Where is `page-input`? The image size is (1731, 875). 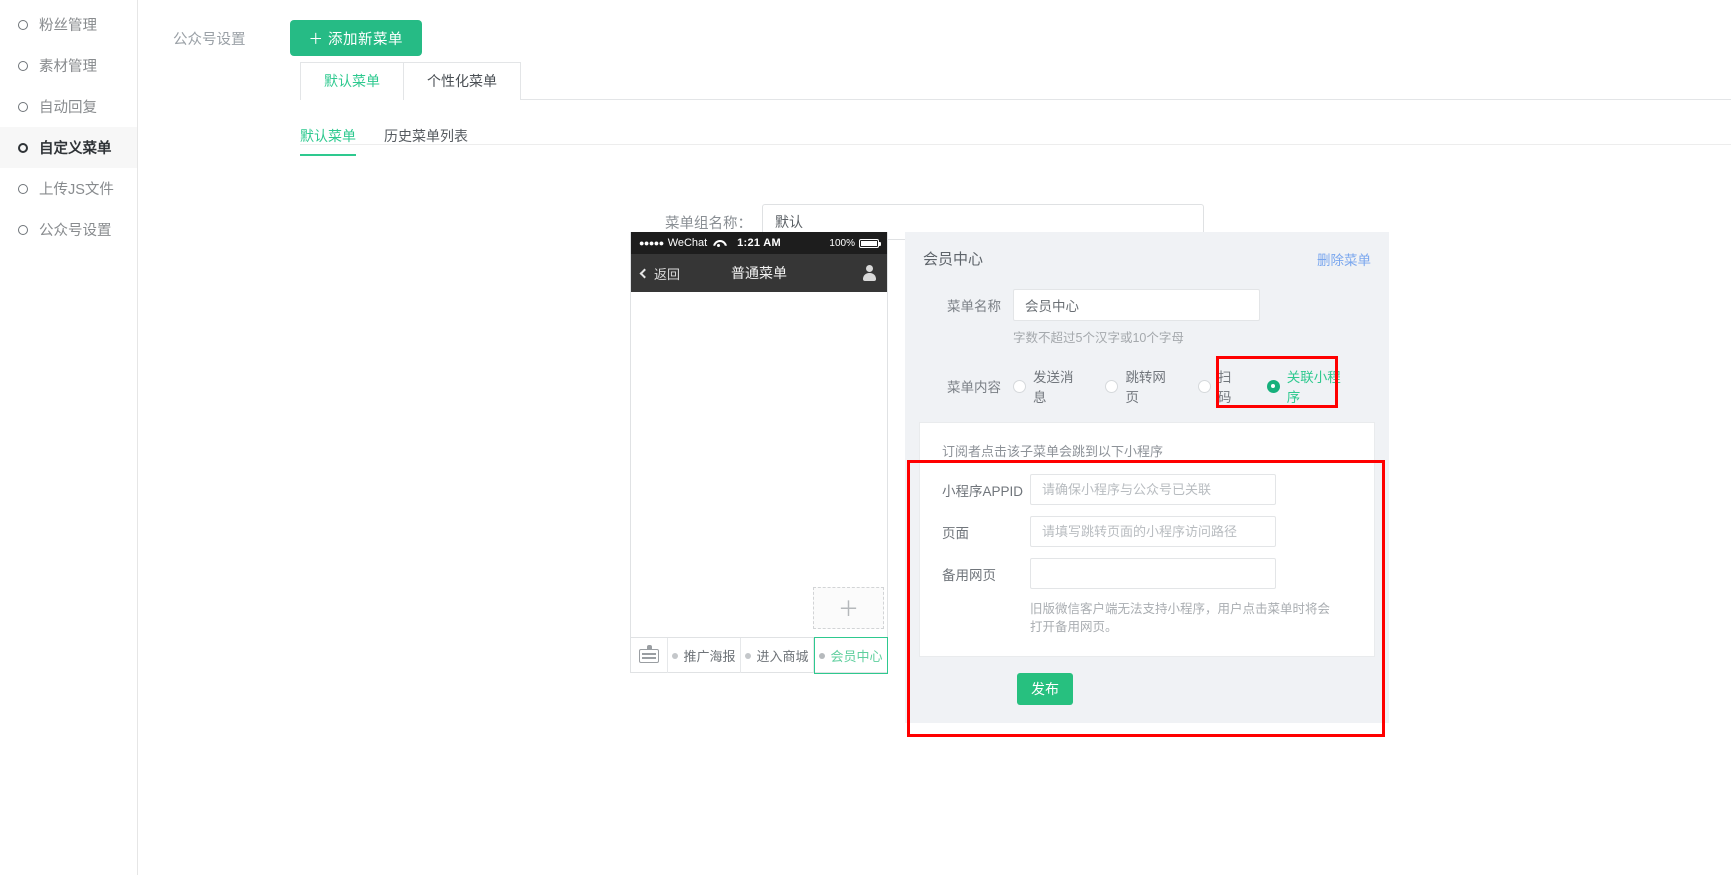
page-input is located at coordinates (1153, 531).